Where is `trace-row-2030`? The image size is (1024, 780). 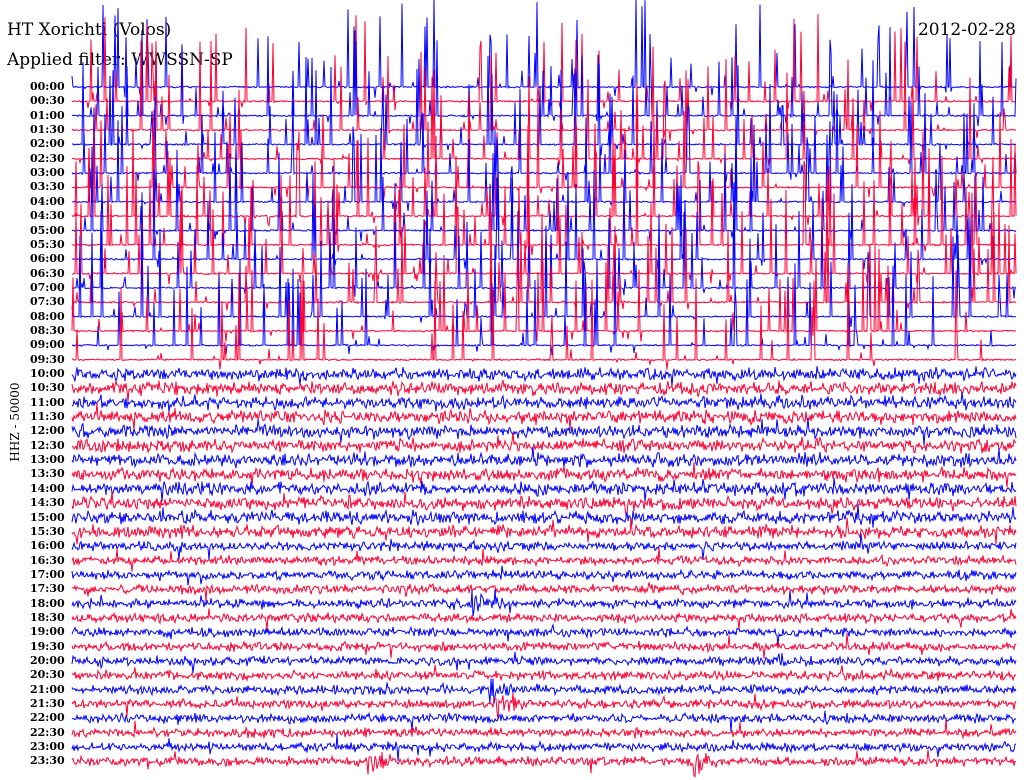
trace-row-2030 is located at coordinates (544, 673).